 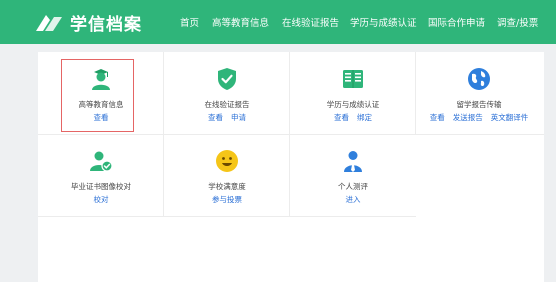 I want to click on card-degree-grade-certification: 学历与成绩认证 查看 绑定, so click(x=353, y=93).